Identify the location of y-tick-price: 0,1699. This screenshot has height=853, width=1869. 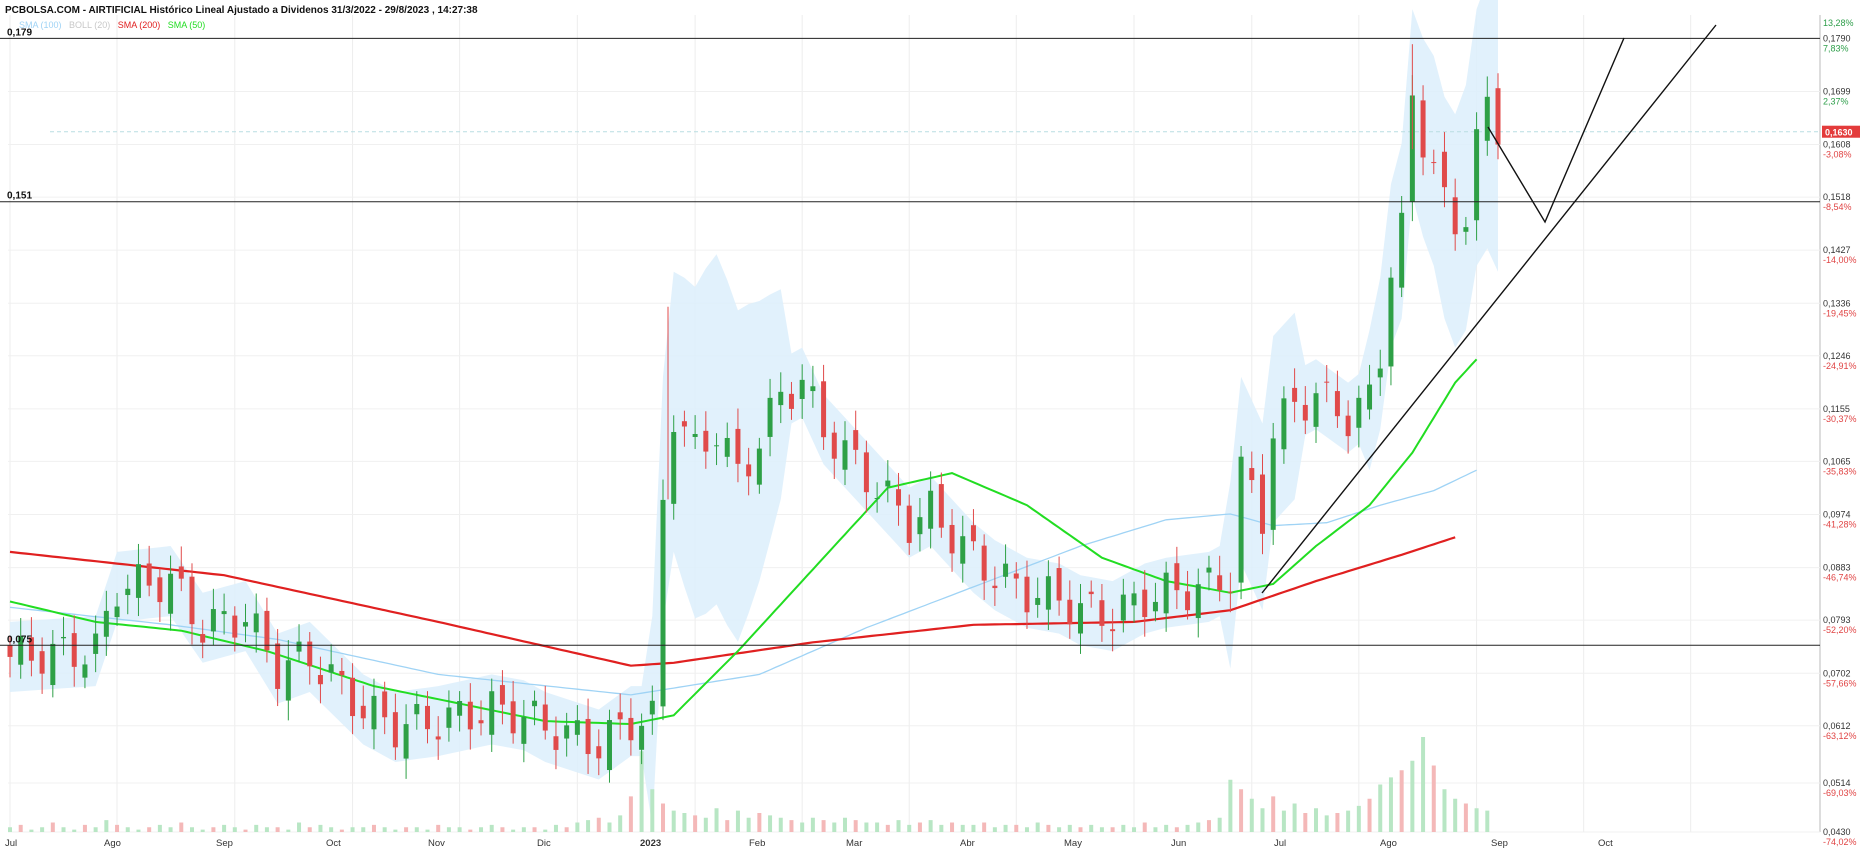
(1837, 91).